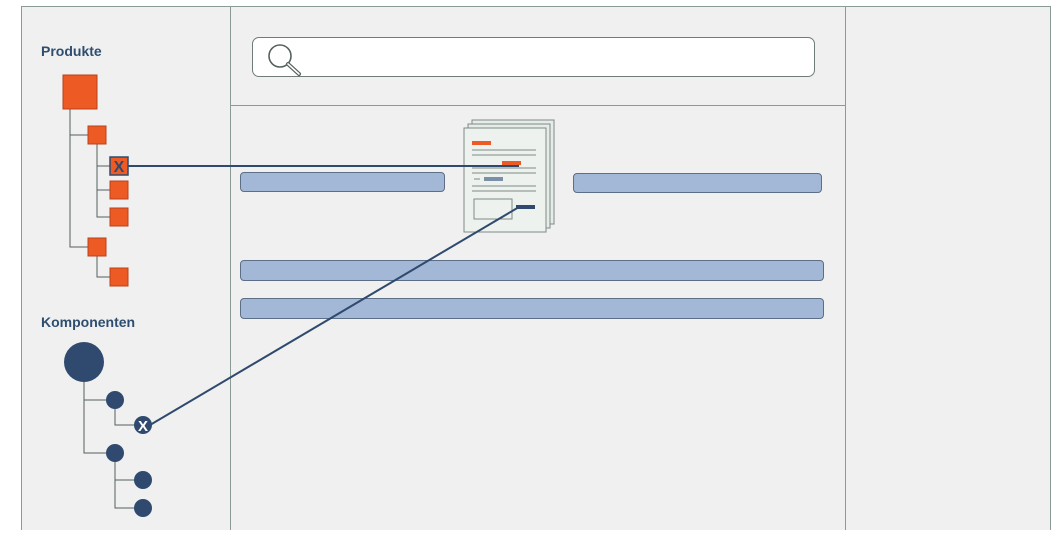 The image size is (1059, 534). Describe the element at coordinates (143, 426) in the screenshot. I see `component-selected-marker: X` at that location.